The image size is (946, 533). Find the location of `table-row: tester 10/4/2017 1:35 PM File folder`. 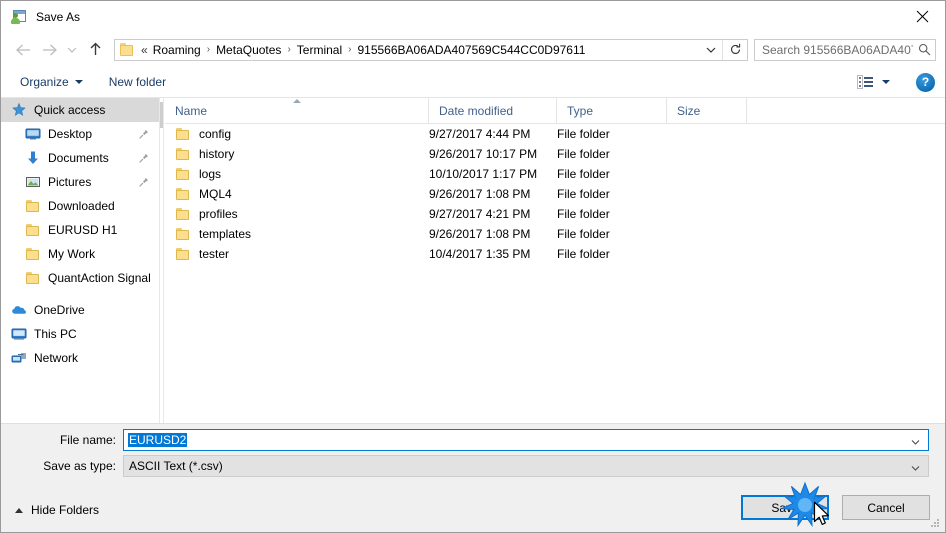

table-row: tester 10/4/2017 1:35 PM File folder is located at coordinates (555, 254).